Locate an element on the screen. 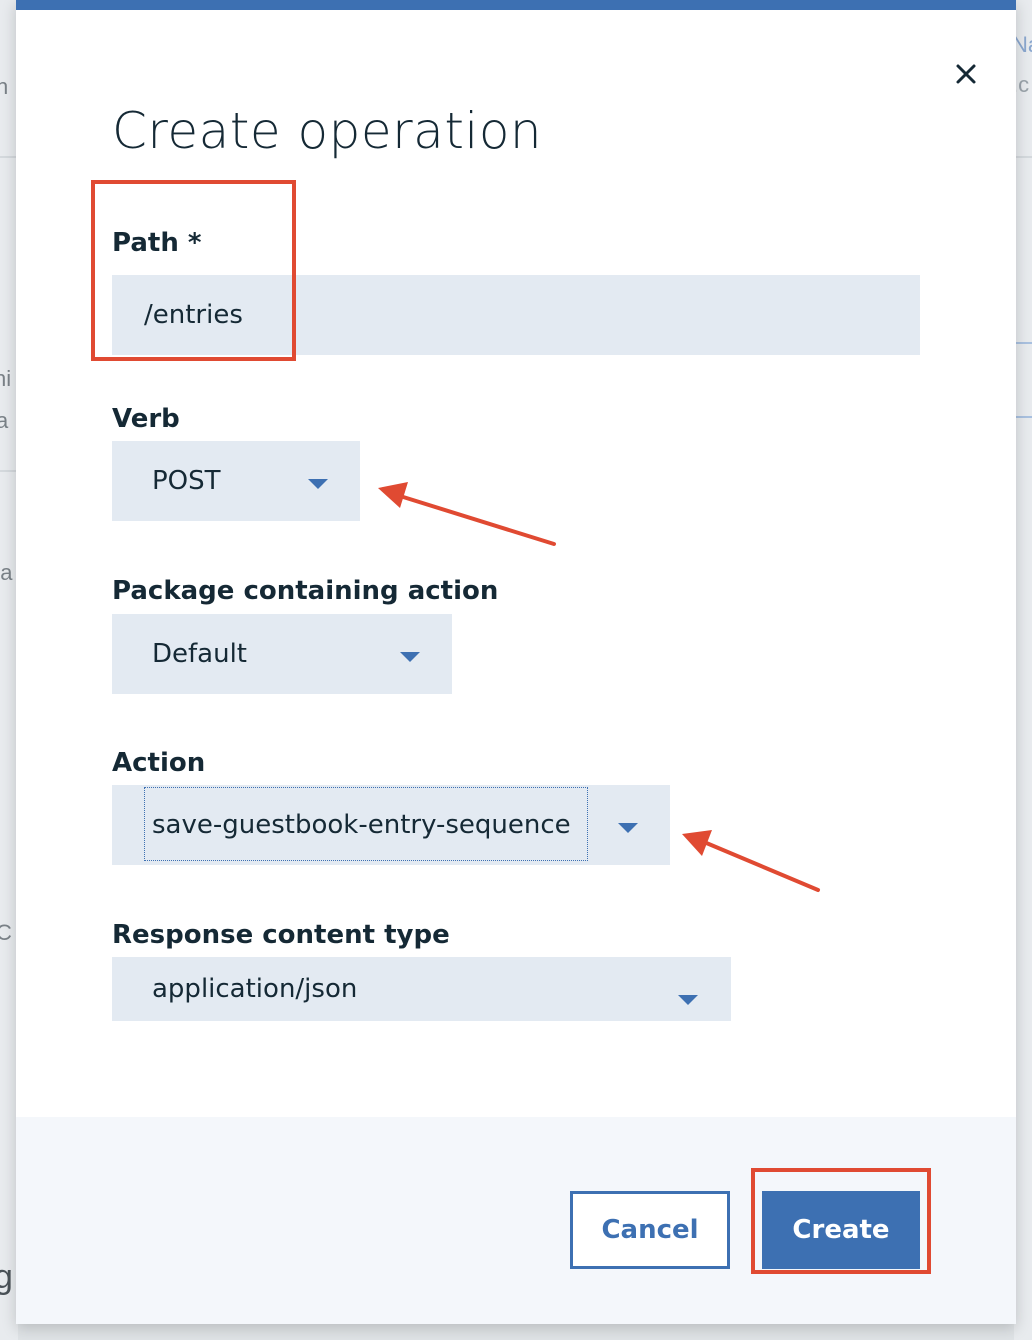  create-button: Create is located at coordinates (841, 1230).